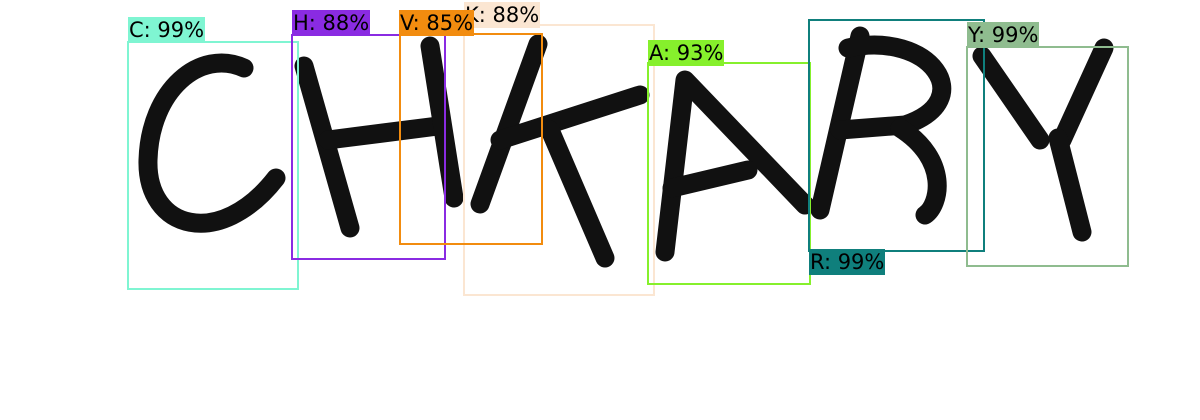 The height and width of the screenshot is (420, 1200). Describe the element at coordinates (471, 139) in the screenshot. I see `detection-box-v` at that location.